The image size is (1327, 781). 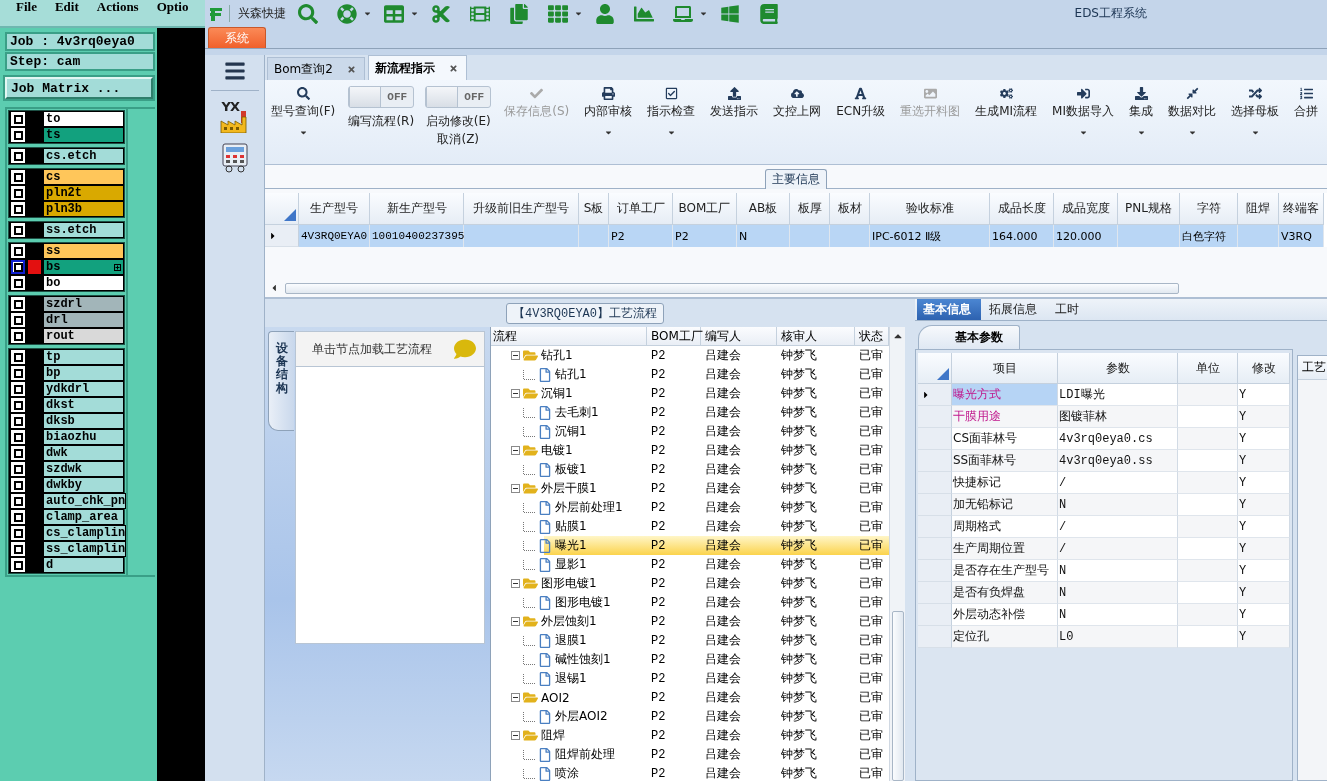 What do you see at coordinates (83, 283) in the screenshot?
I see `layer-name: bo` at bounding box center [83, 283].